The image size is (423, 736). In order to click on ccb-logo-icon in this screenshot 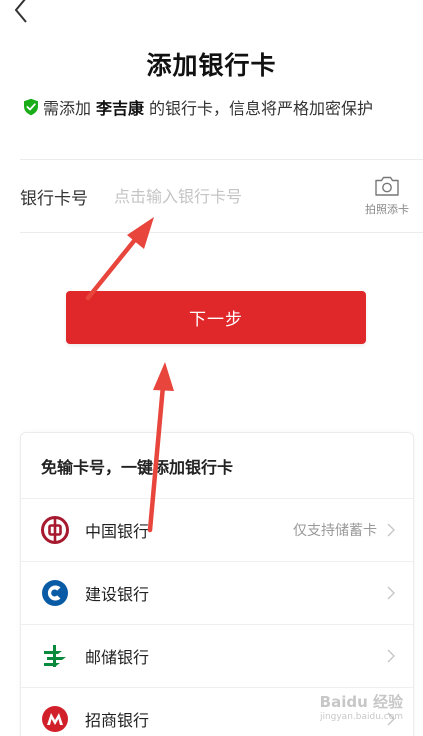, I will do `click(55, 593)`.